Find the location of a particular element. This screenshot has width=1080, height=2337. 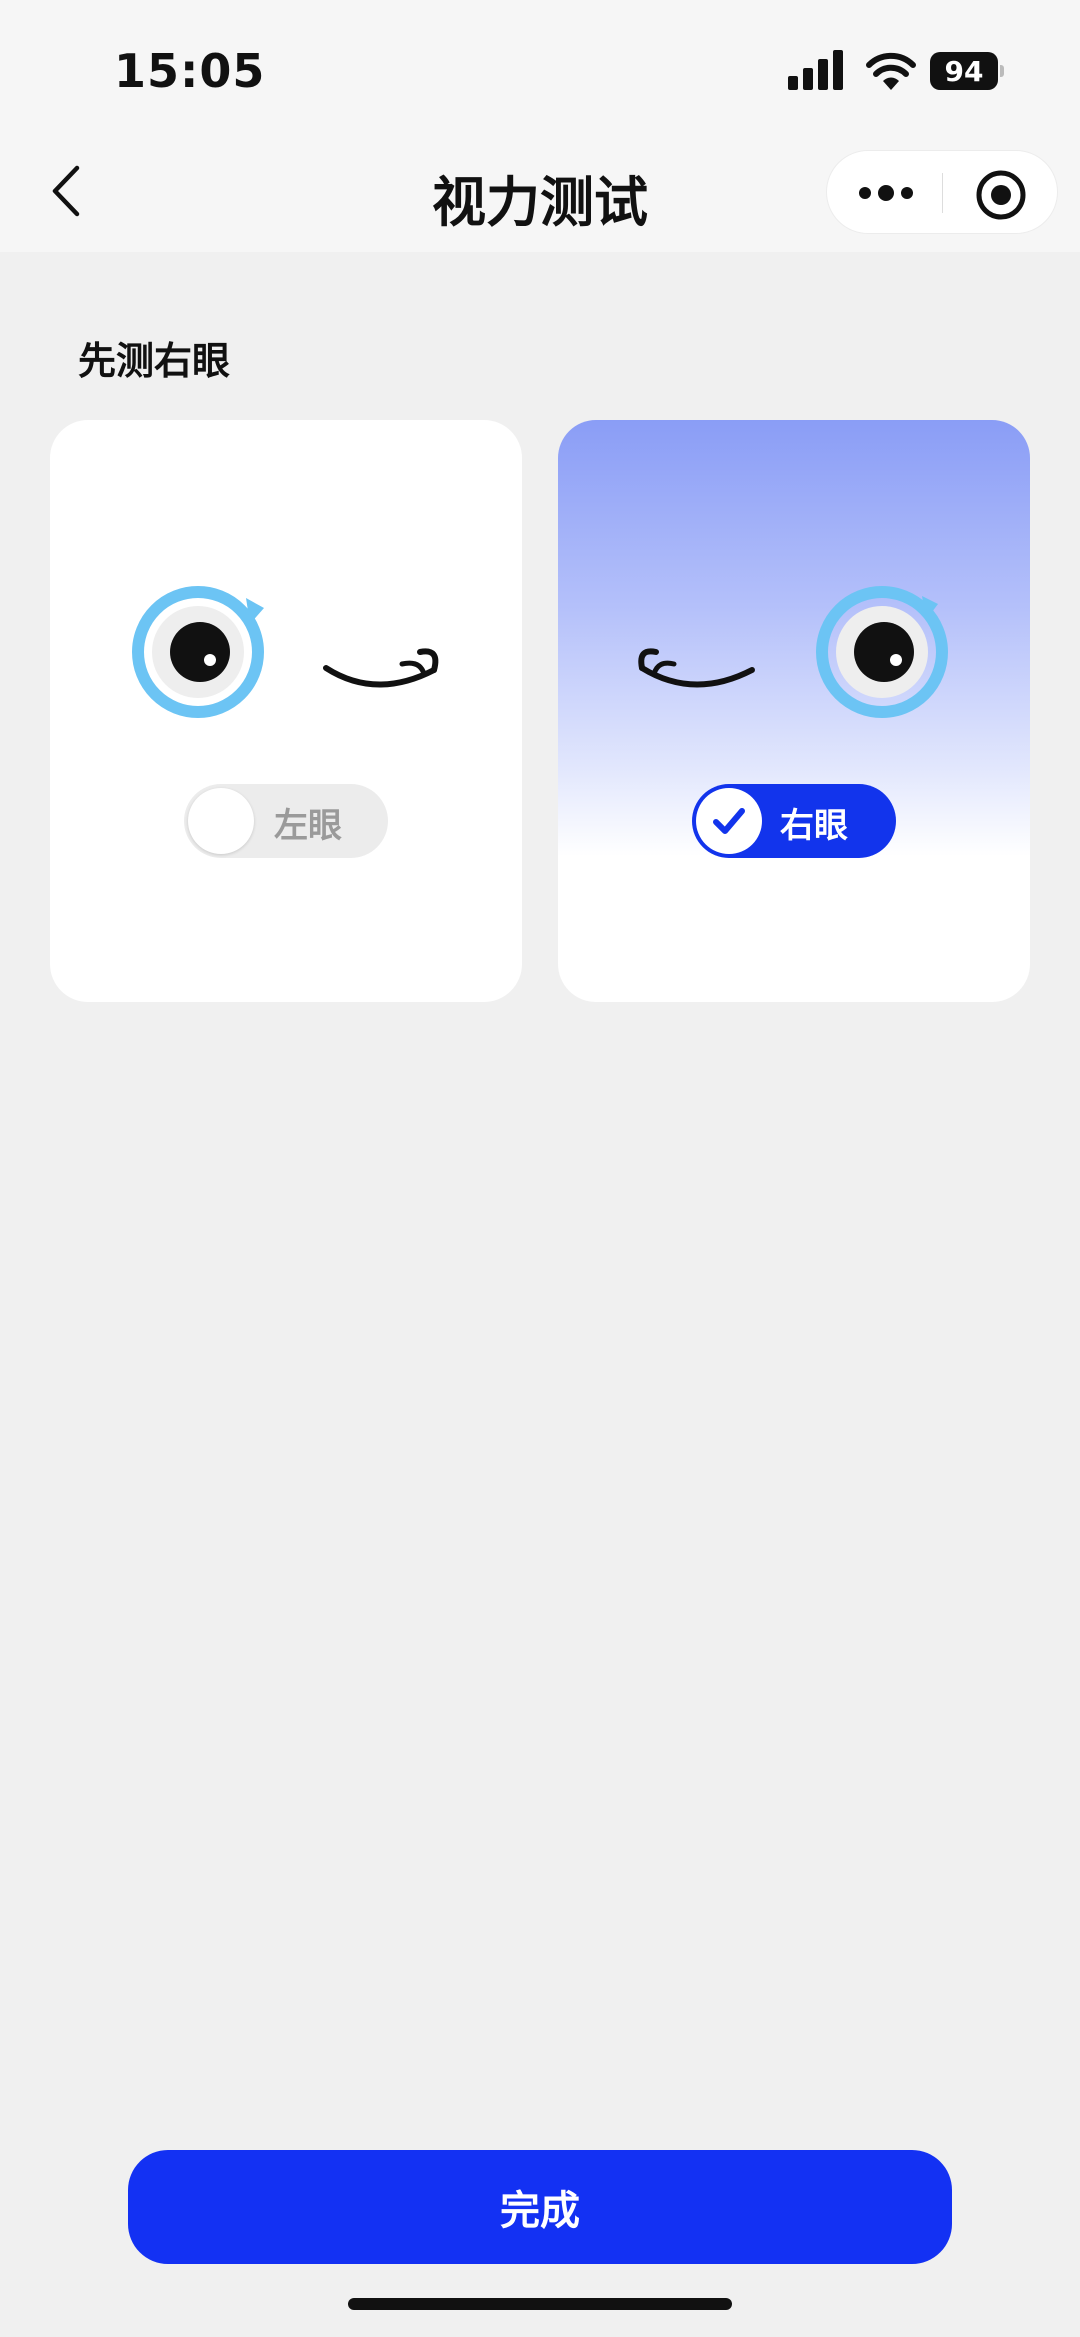

more-button is located at coordinates (886, 193).